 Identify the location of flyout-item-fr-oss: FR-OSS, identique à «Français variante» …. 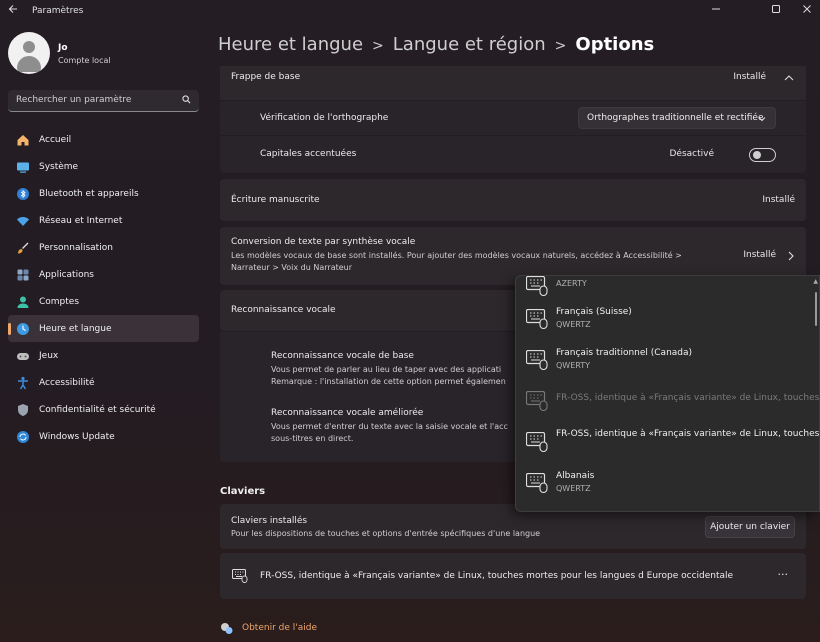
(667, 446).